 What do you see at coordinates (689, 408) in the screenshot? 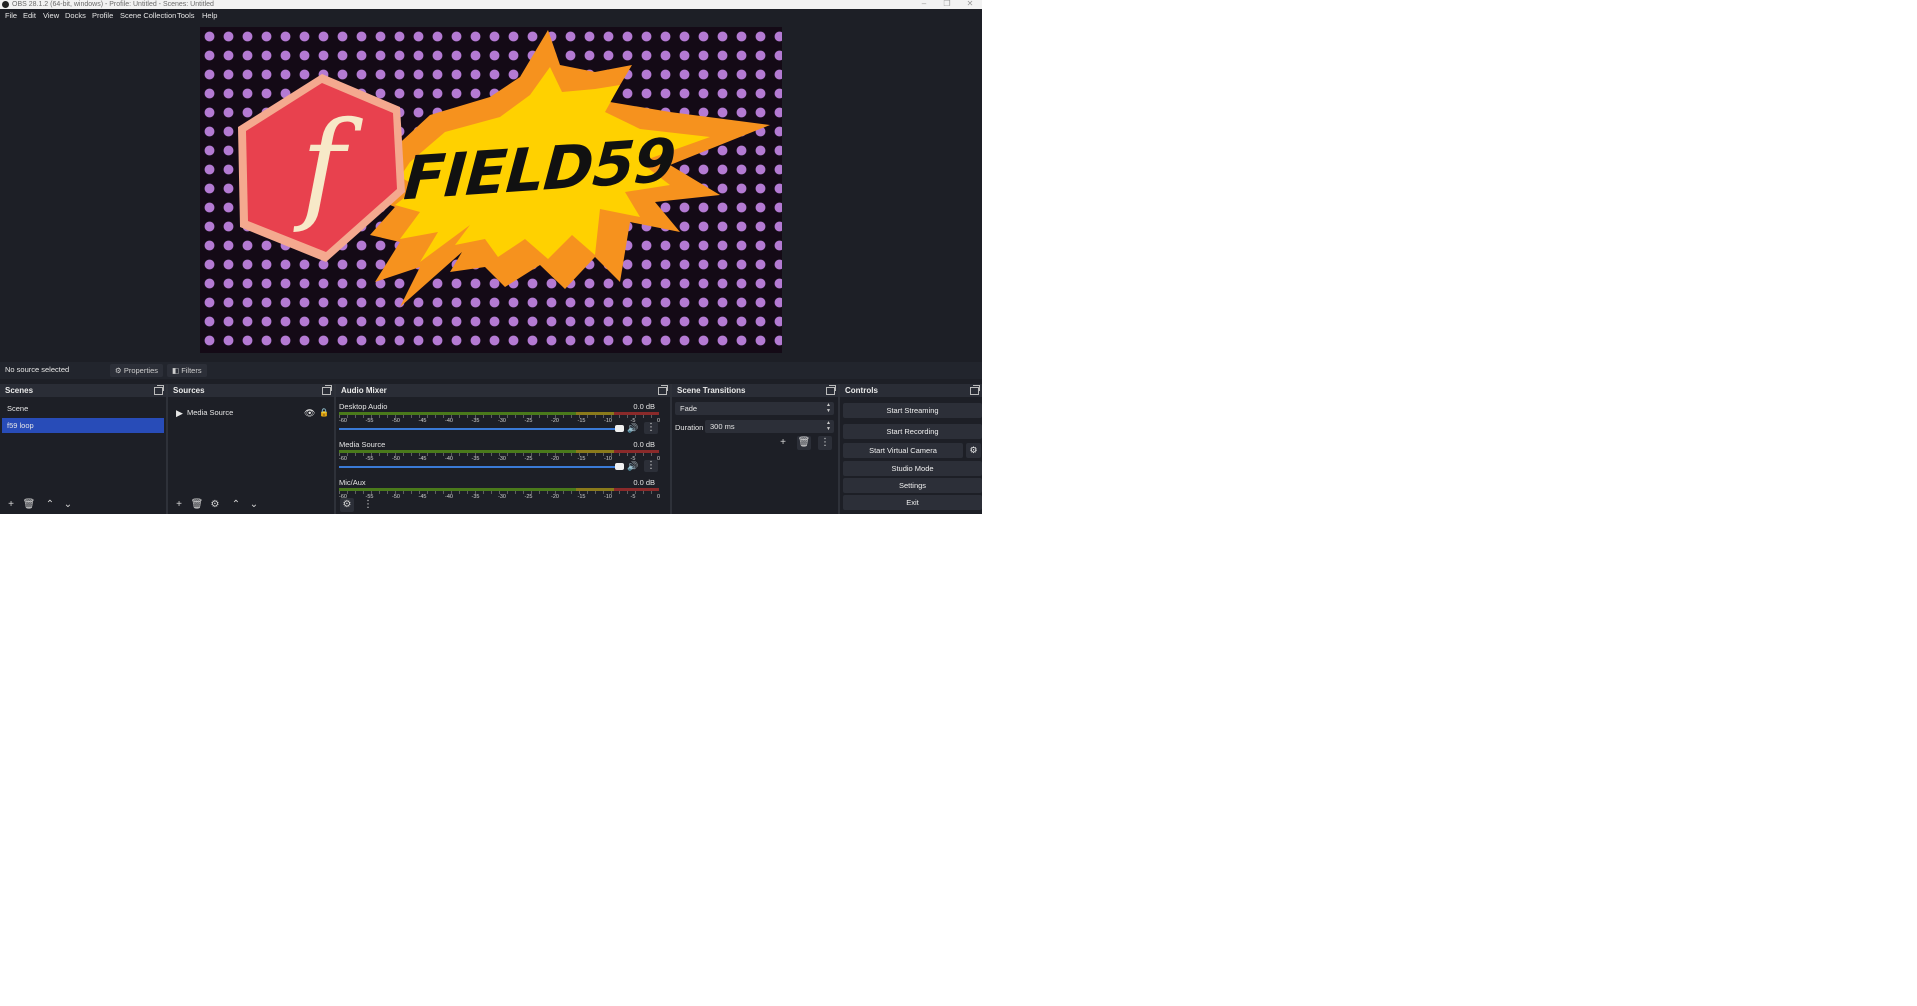
I see `transition-select-value: Fade` at bounding box center [689, 408].